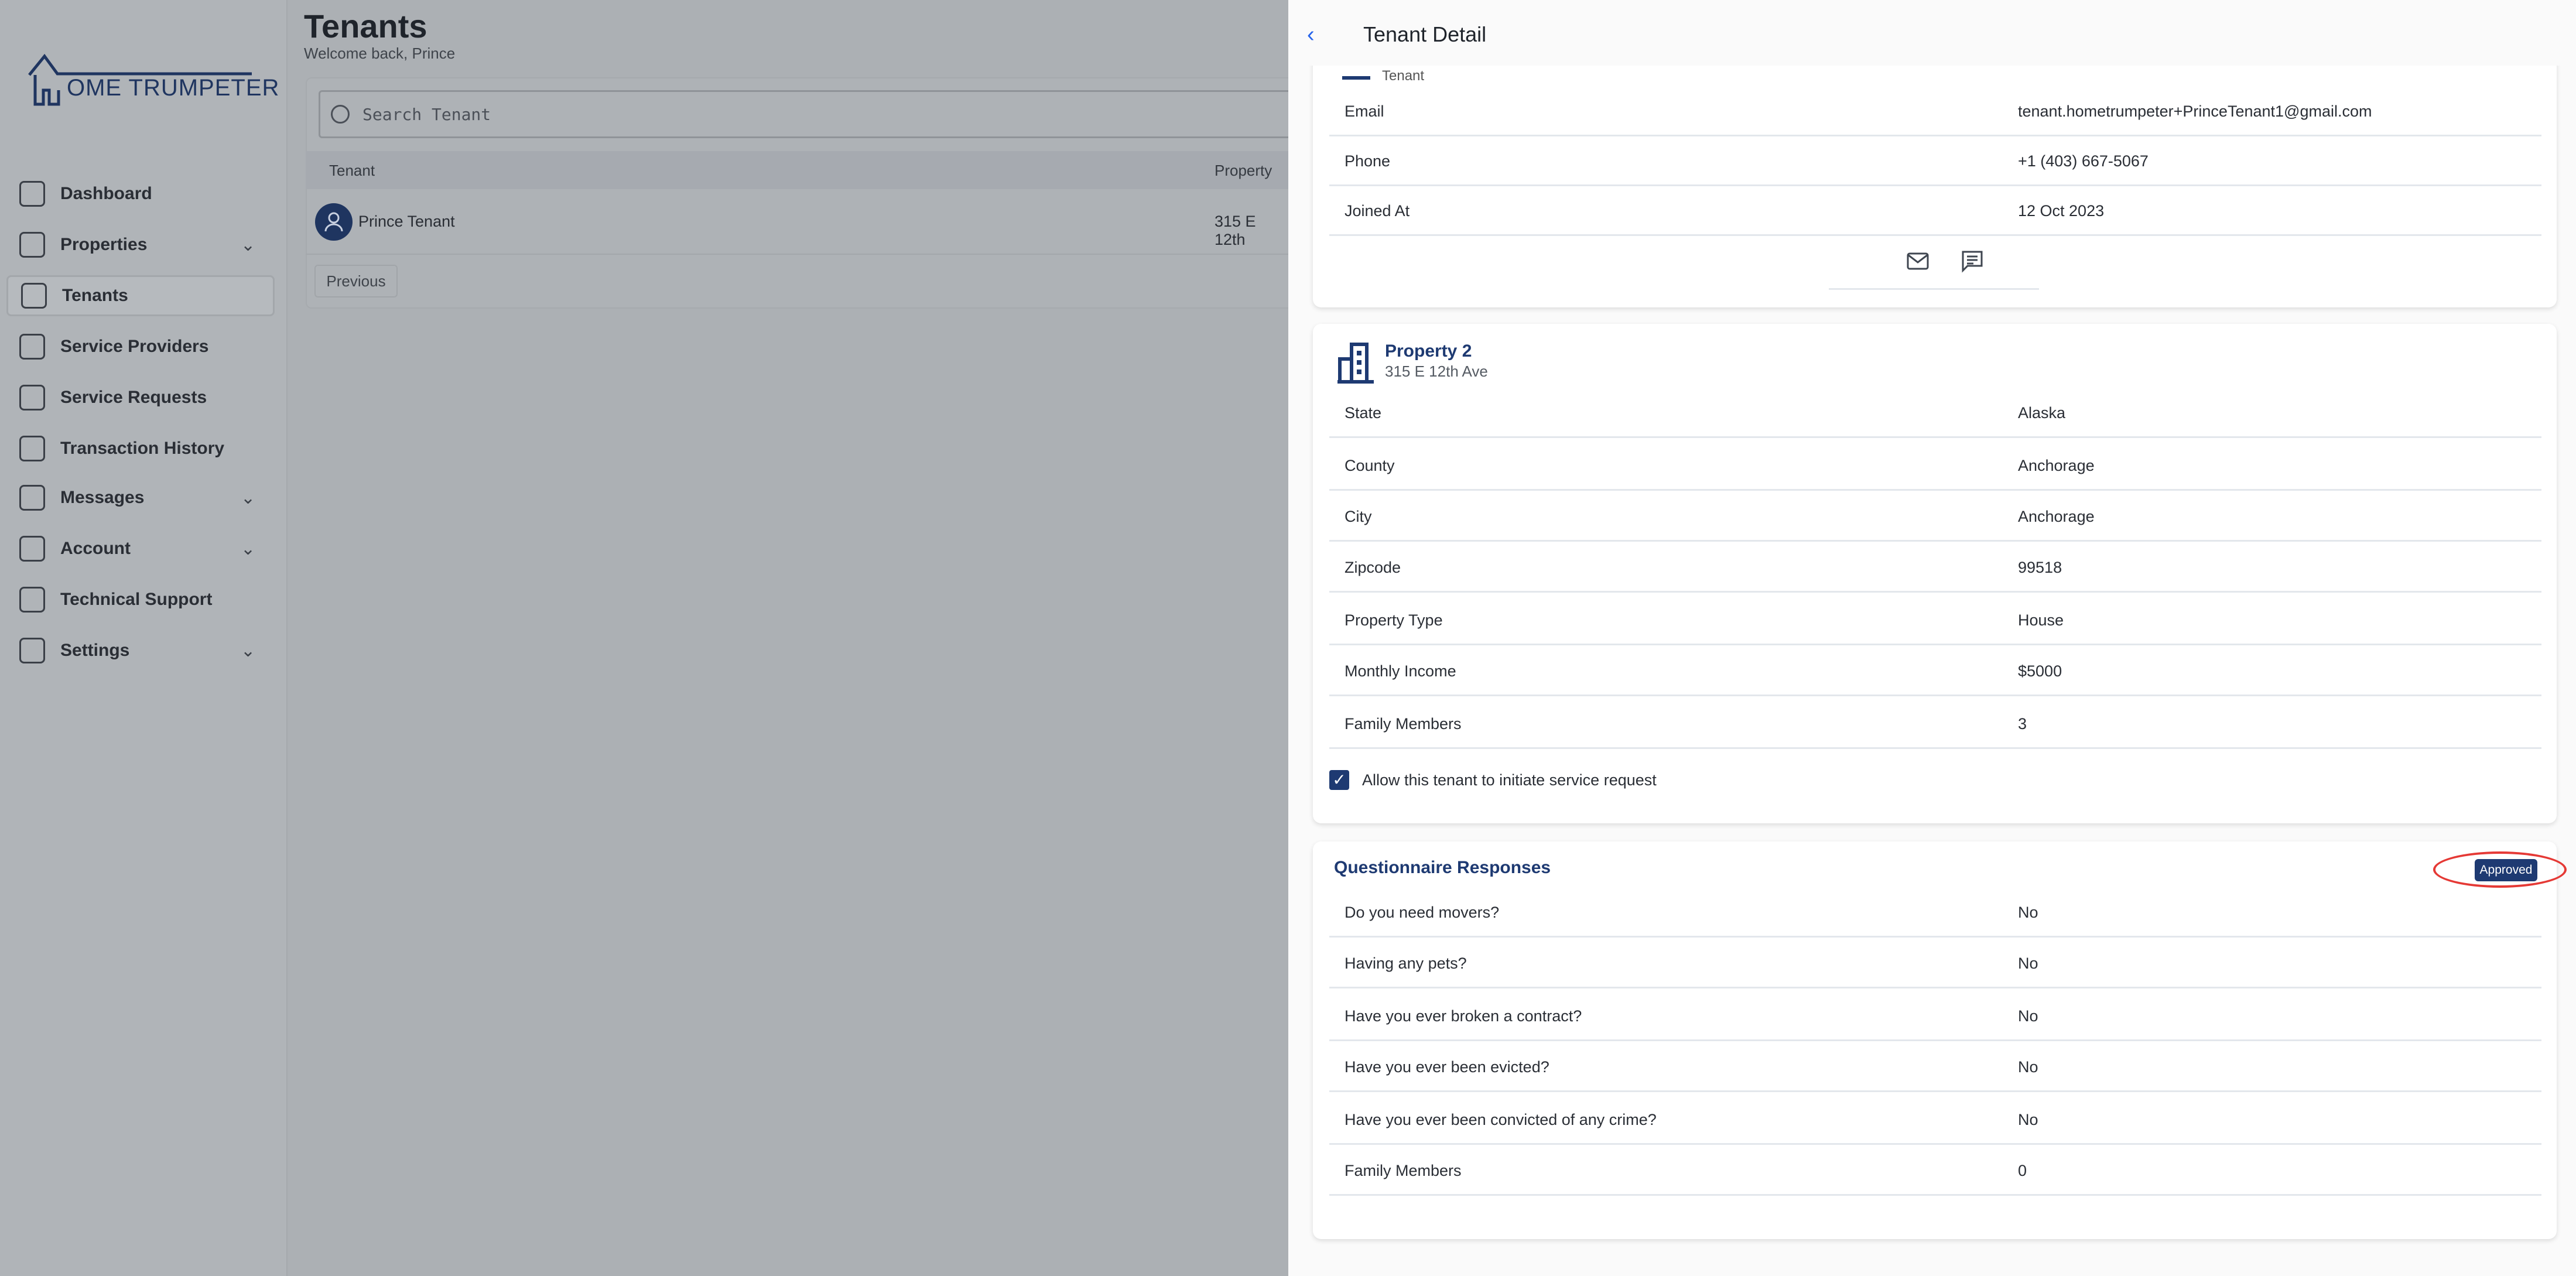  I want to click on previous-button: Previous, so click(356, 281).